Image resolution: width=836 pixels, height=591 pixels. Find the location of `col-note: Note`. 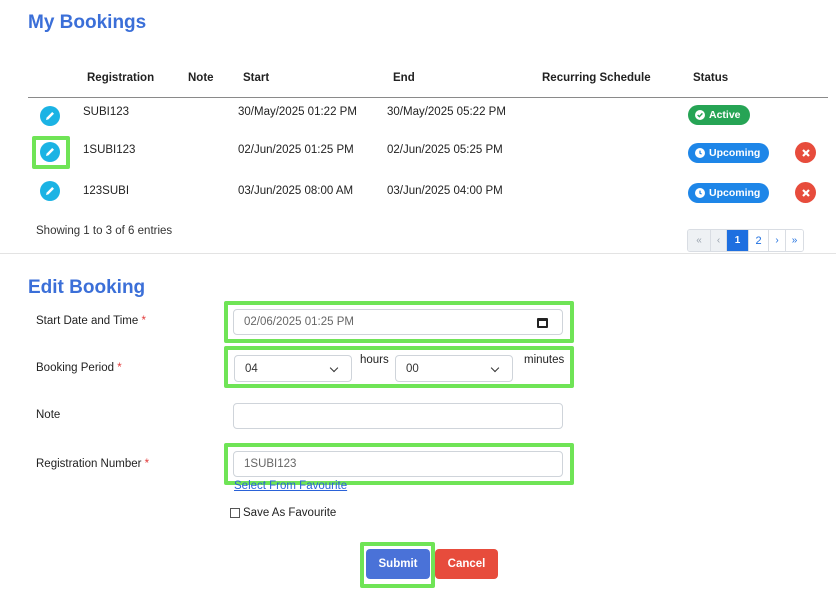

col-note: Note is located at coordinates (201, 78).